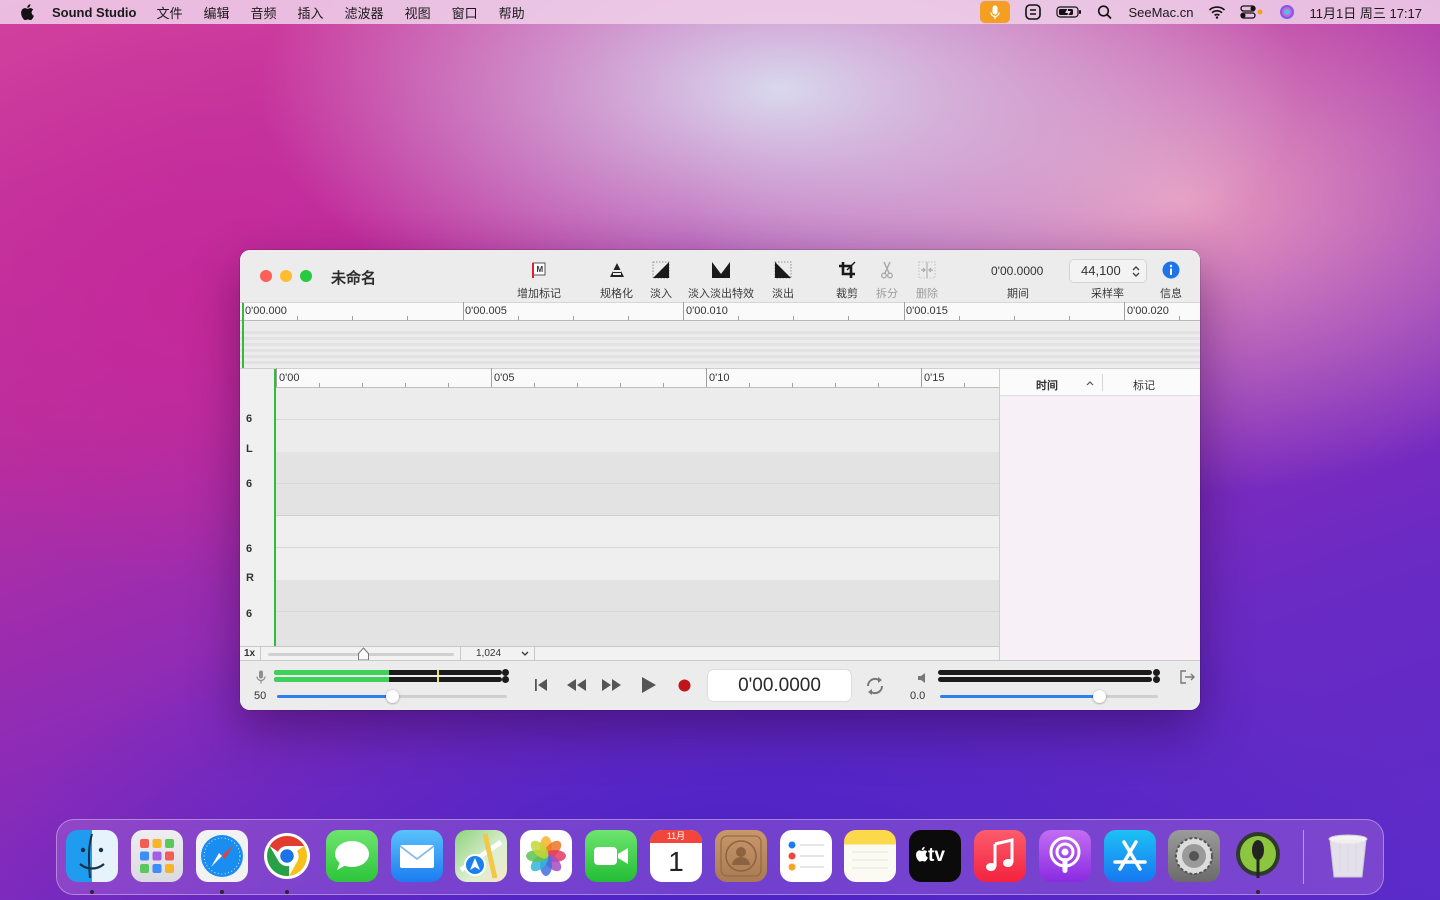  What do you see at coordinates (875, 686) in the screenshot?
I see `loop-button` at bounding box center [875, 686].